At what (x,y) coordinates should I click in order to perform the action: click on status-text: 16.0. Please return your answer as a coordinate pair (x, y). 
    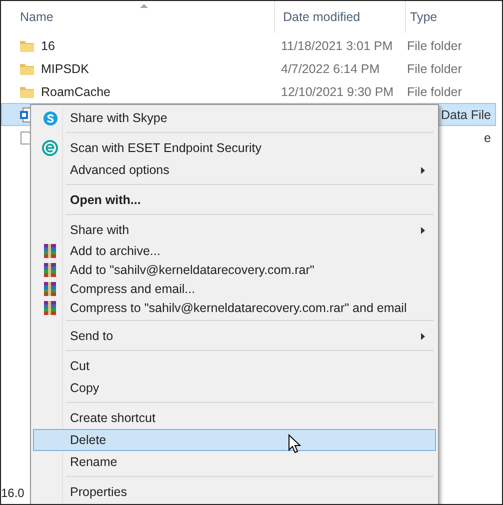
    Looking at the image, I should click on (12, 493).